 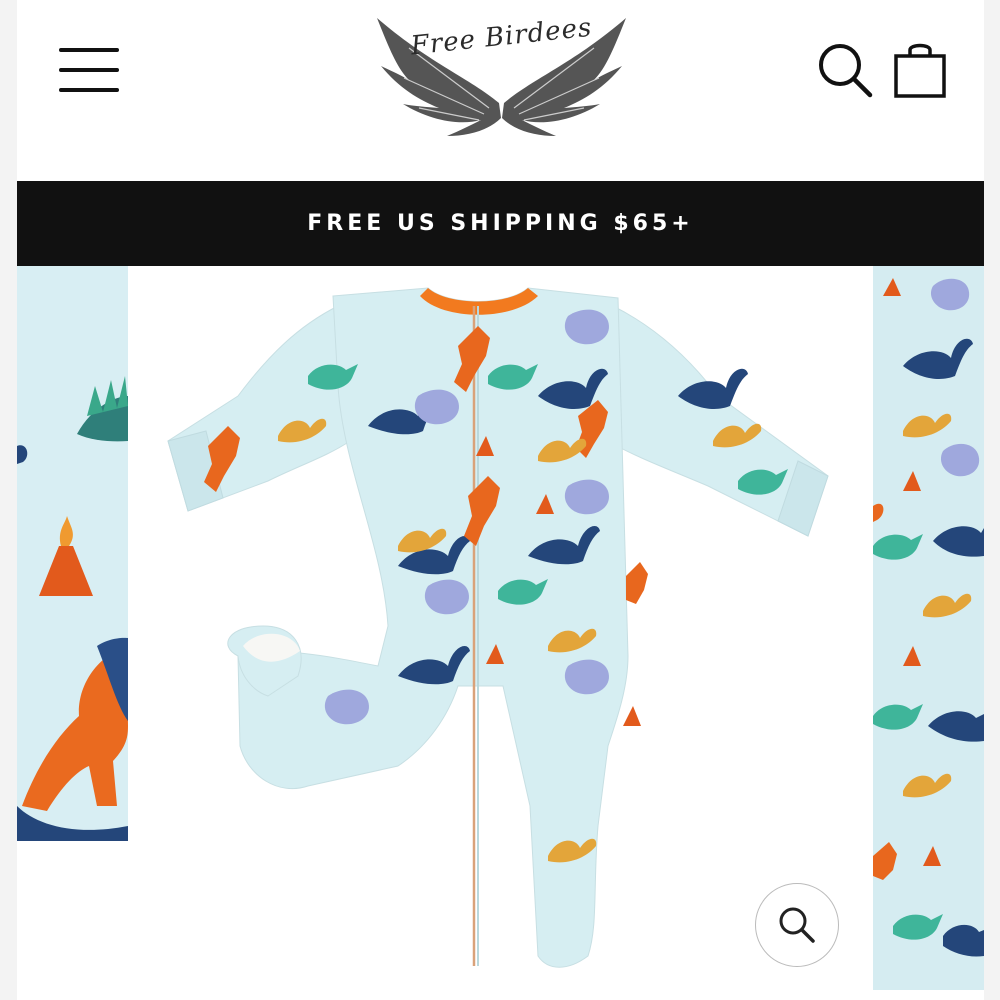 I want to click on next-slide-image, so click(x=928, y=628).